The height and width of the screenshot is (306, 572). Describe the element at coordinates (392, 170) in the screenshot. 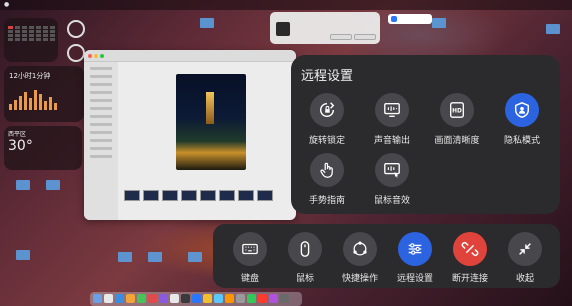

I see `mouse-sound-icon` at that location.